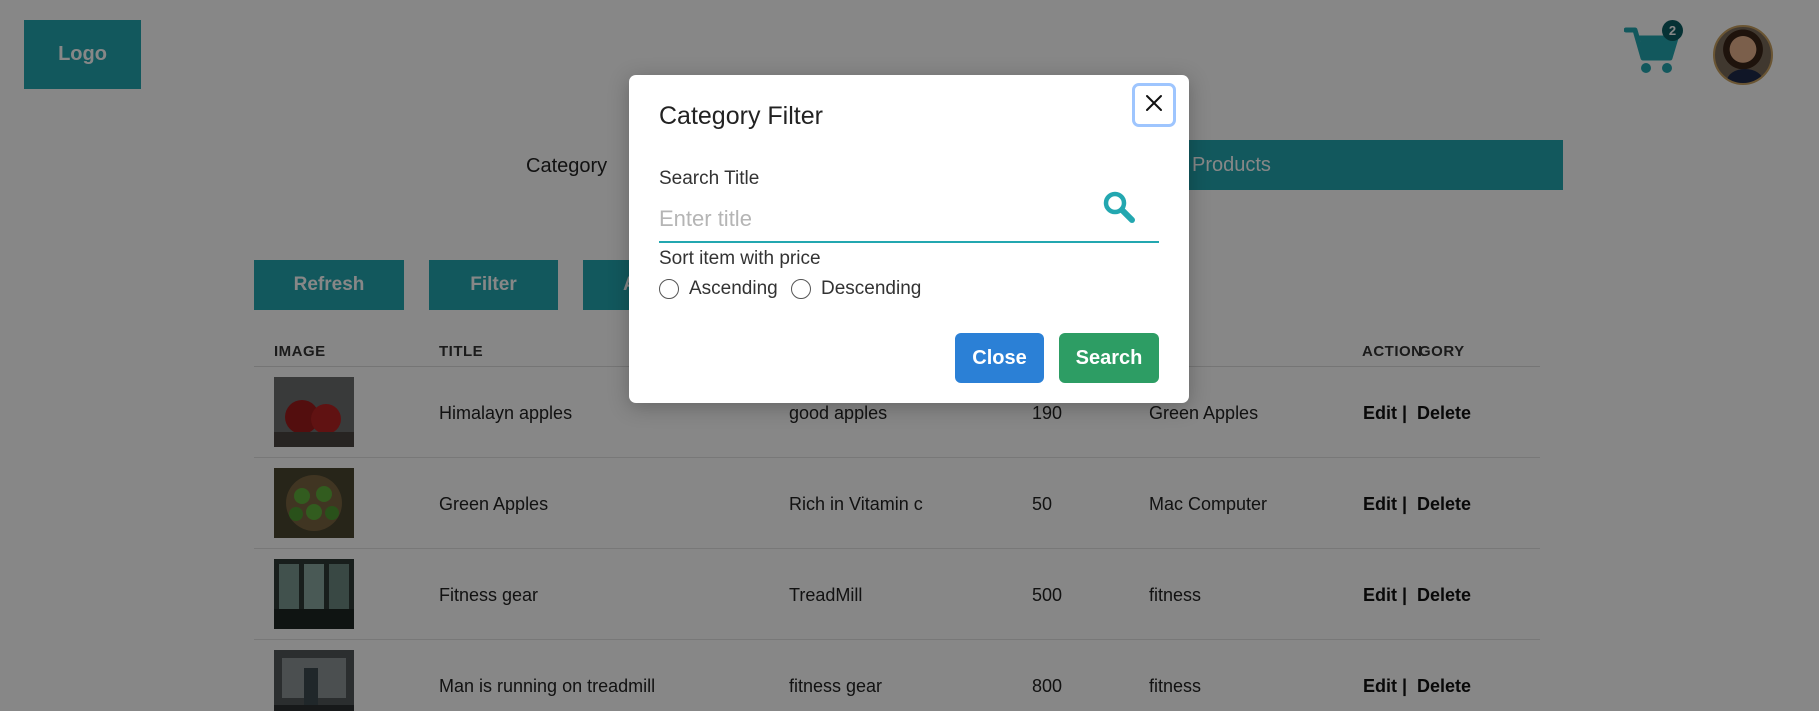  I want to click on modal-close-button, so click(1154, 105).